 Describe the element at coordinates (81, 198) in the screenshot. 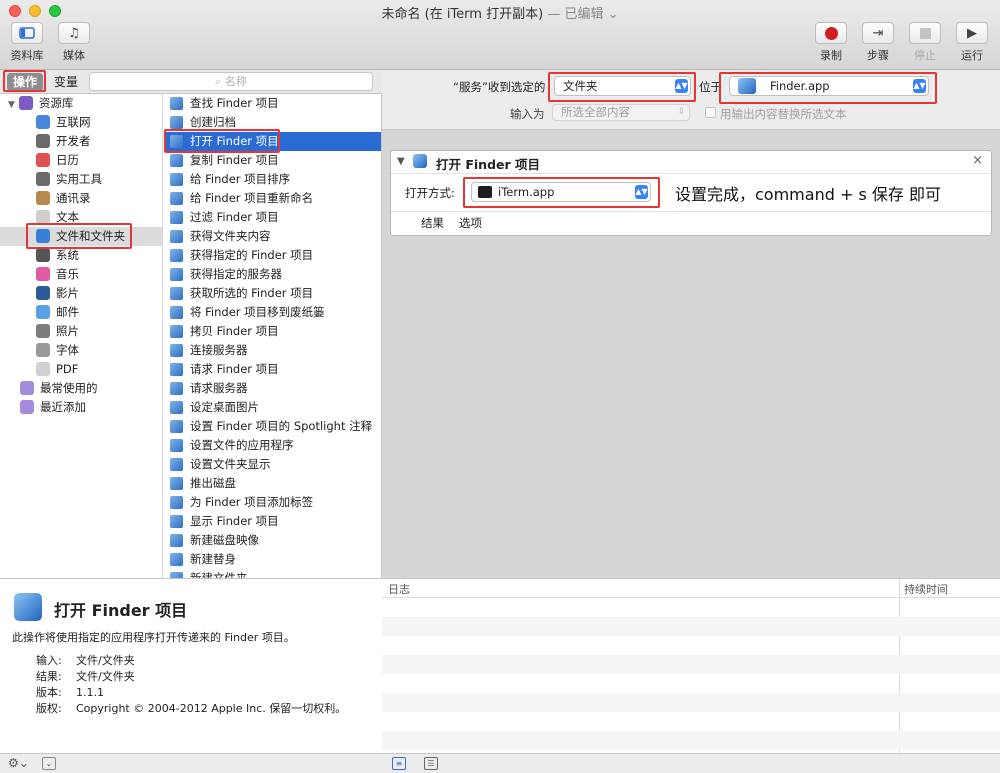

I see `library-item: 通讯录` at that location.